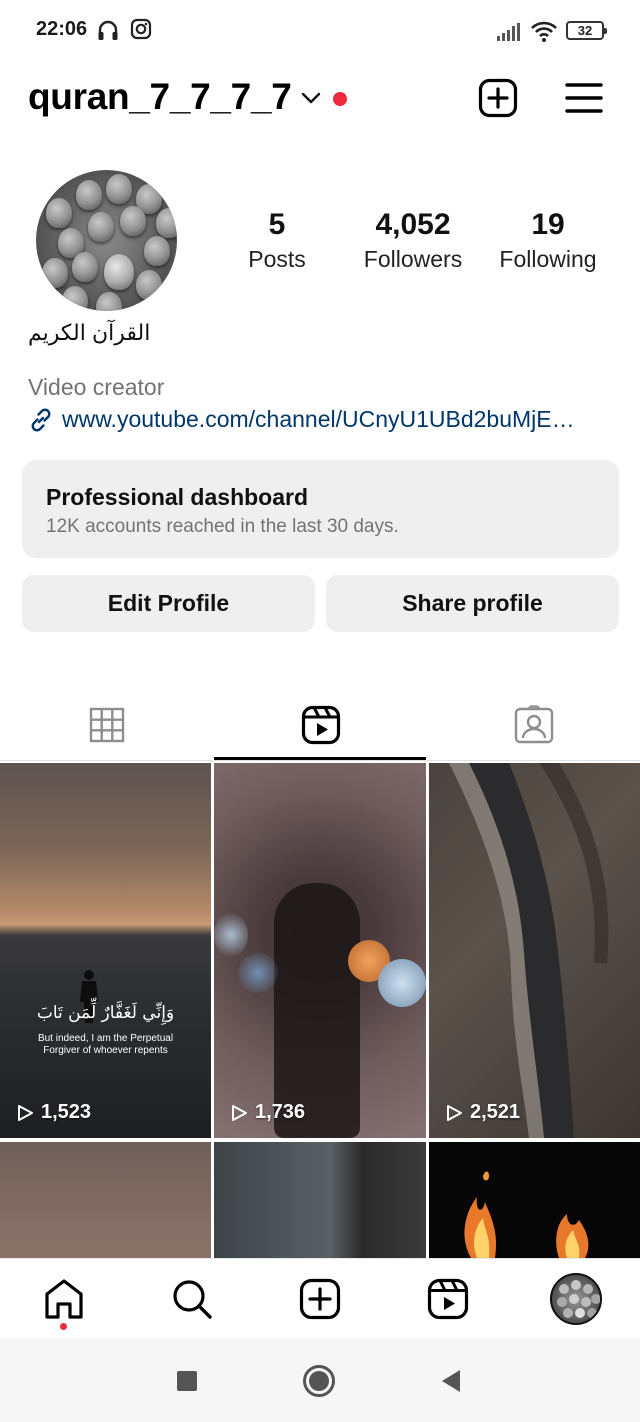 This screenshot has width=640, height=1422. Describe the element at coordinates (105, 1038) in the screenshot. I see `caption-english-1: But indeed, I am the Perpetual` at that location.